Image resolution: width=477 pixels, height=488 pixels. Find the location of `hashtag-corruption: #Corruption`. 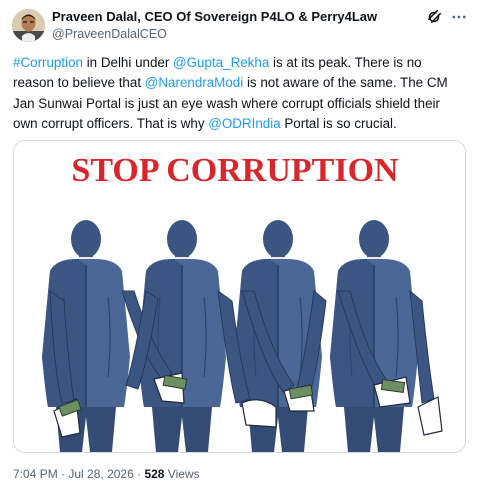

hashtag-corruption: #Corruption is located at coordinates (48, 62).